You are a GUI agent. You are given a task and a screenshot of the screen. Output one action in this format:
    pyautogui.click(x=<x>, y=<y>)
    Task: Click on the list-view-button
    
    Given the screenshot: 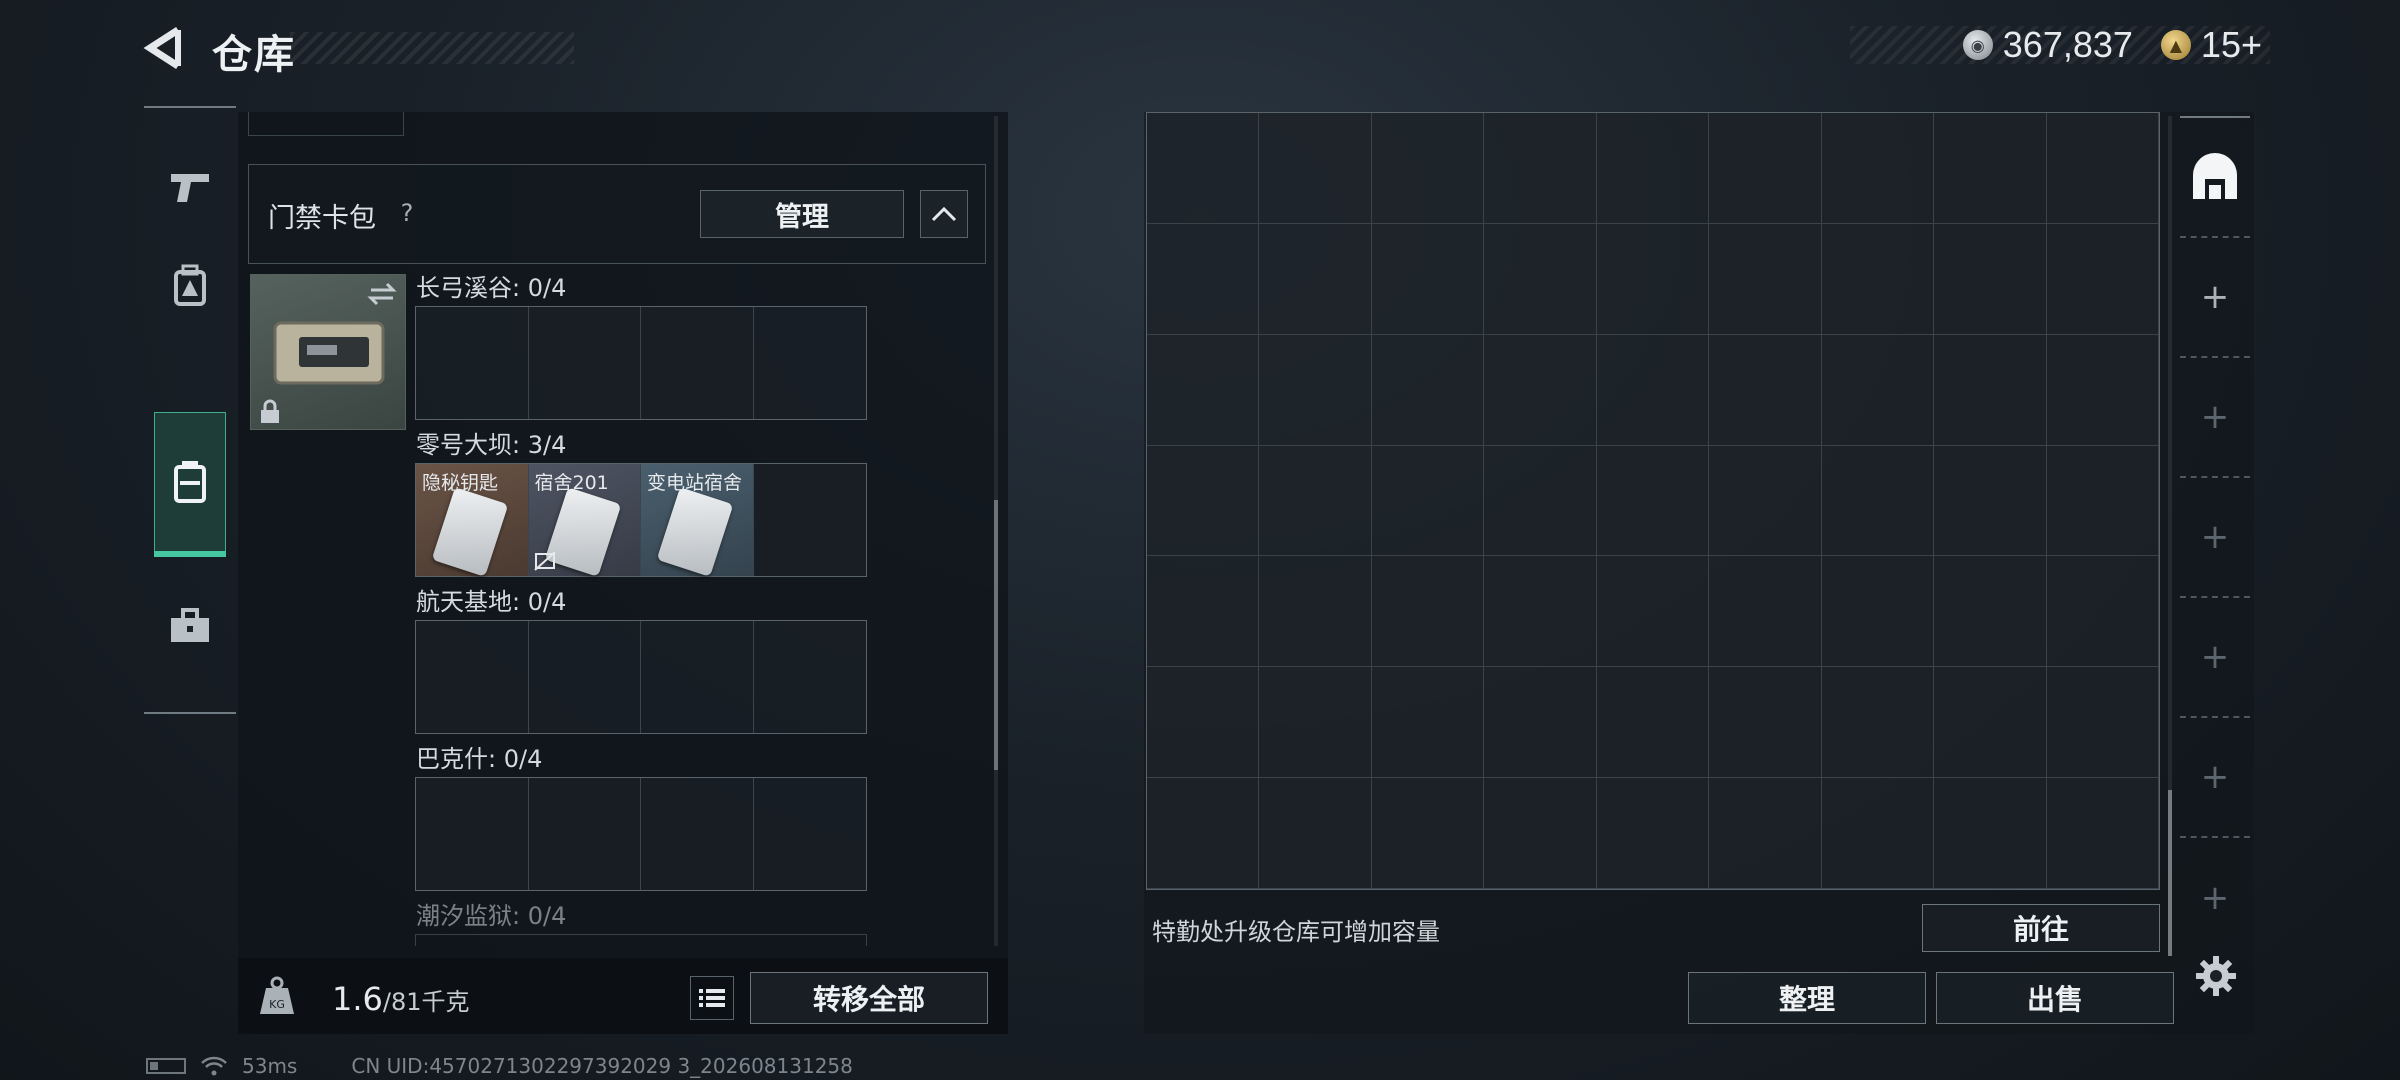 What is the action you would take?
    pyautogui.click(x=712, y=998)
    